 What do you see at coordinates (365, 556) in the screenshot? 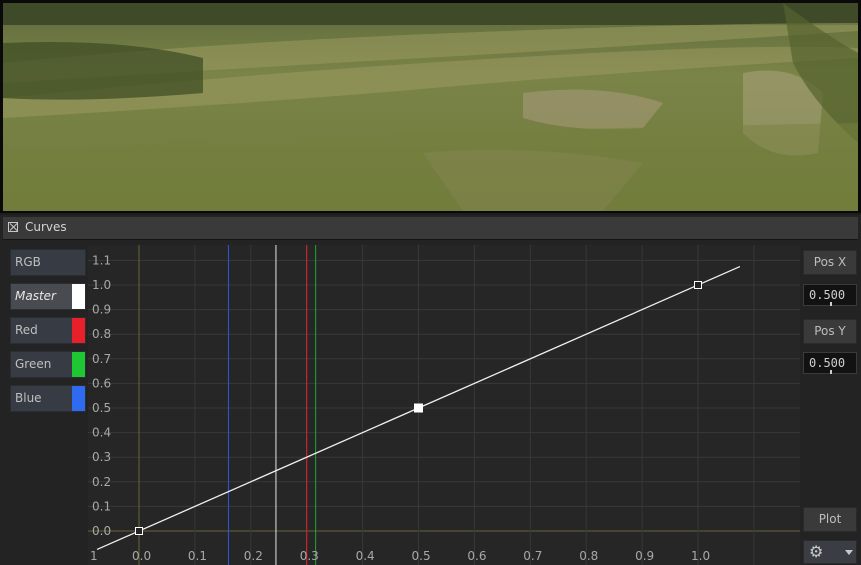
I see `x-tick-label: 0.4` at bounding box center [365, 556].